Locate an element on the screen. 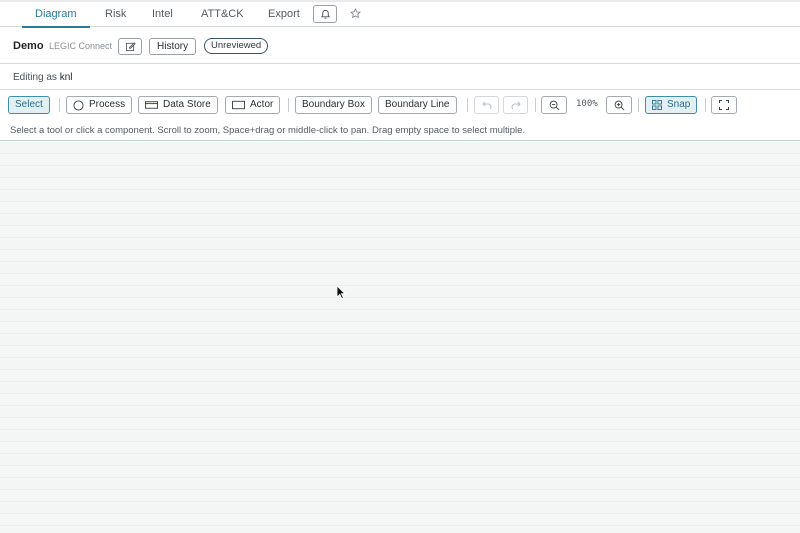 This screenshot has height=533, width=800. boundary-line-tool-button: Boundary Line is located at coordinates (417, 105).